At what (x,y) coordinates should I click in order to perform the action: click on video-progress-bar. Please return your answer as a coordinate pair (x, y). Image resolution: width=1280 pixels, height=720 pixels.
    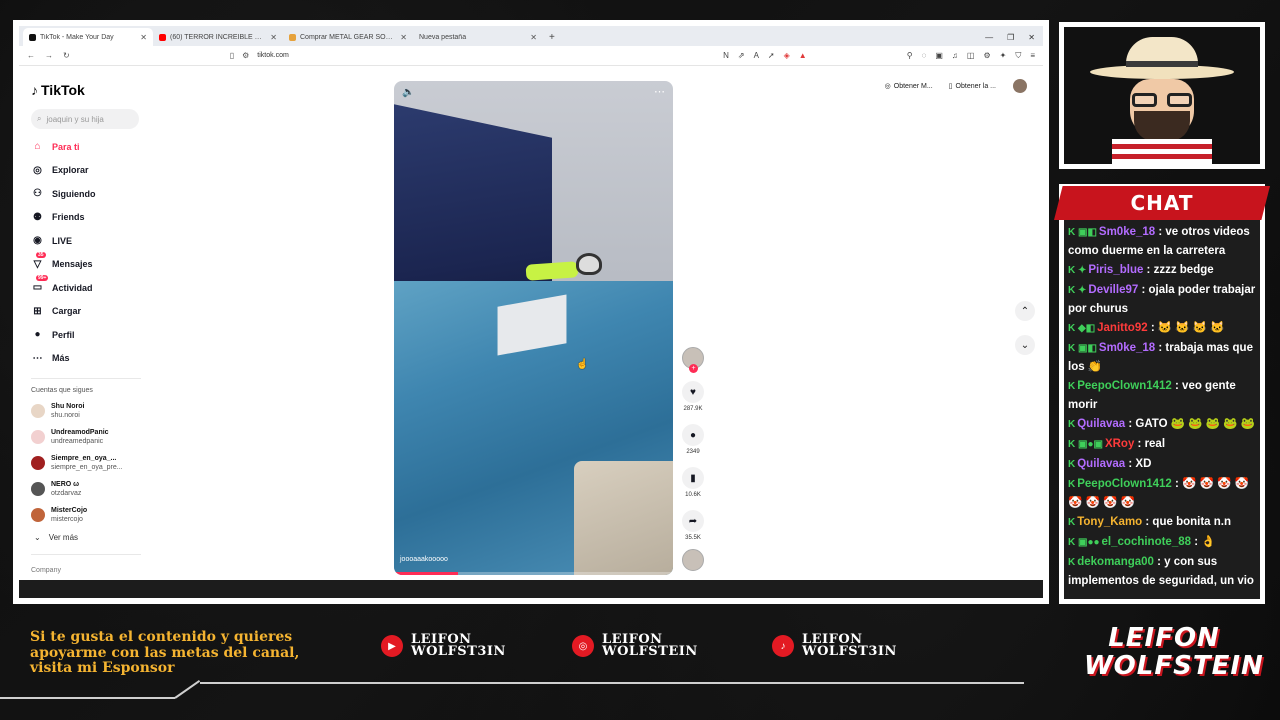
    Looking at the image, I should click on (533, 573).